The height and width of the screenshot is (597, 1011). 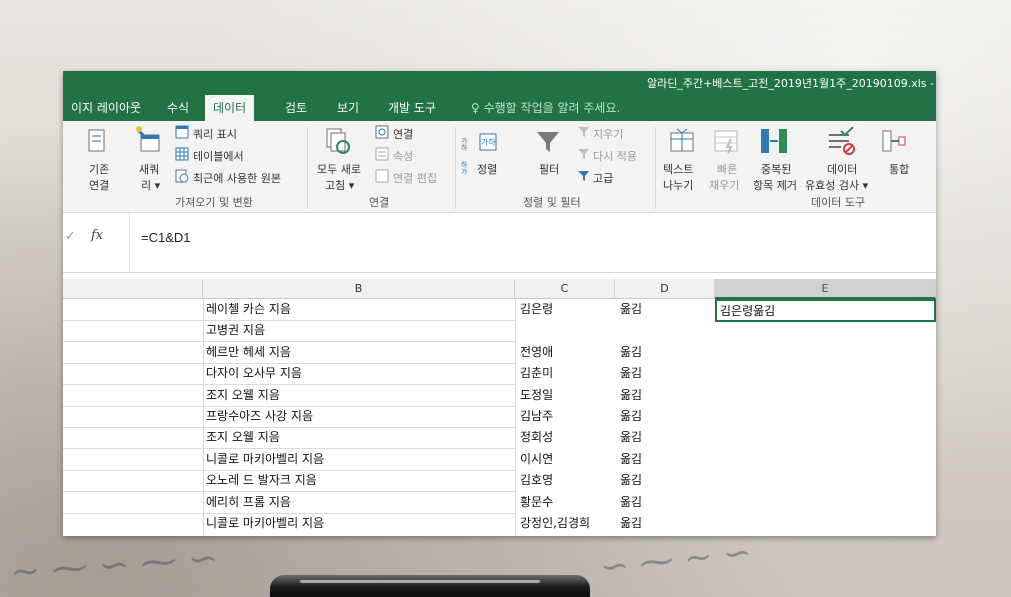 I want to click on tell-me-box: ♀ 수행할 작업을 알려 주세요., so click(x=545, y=108).